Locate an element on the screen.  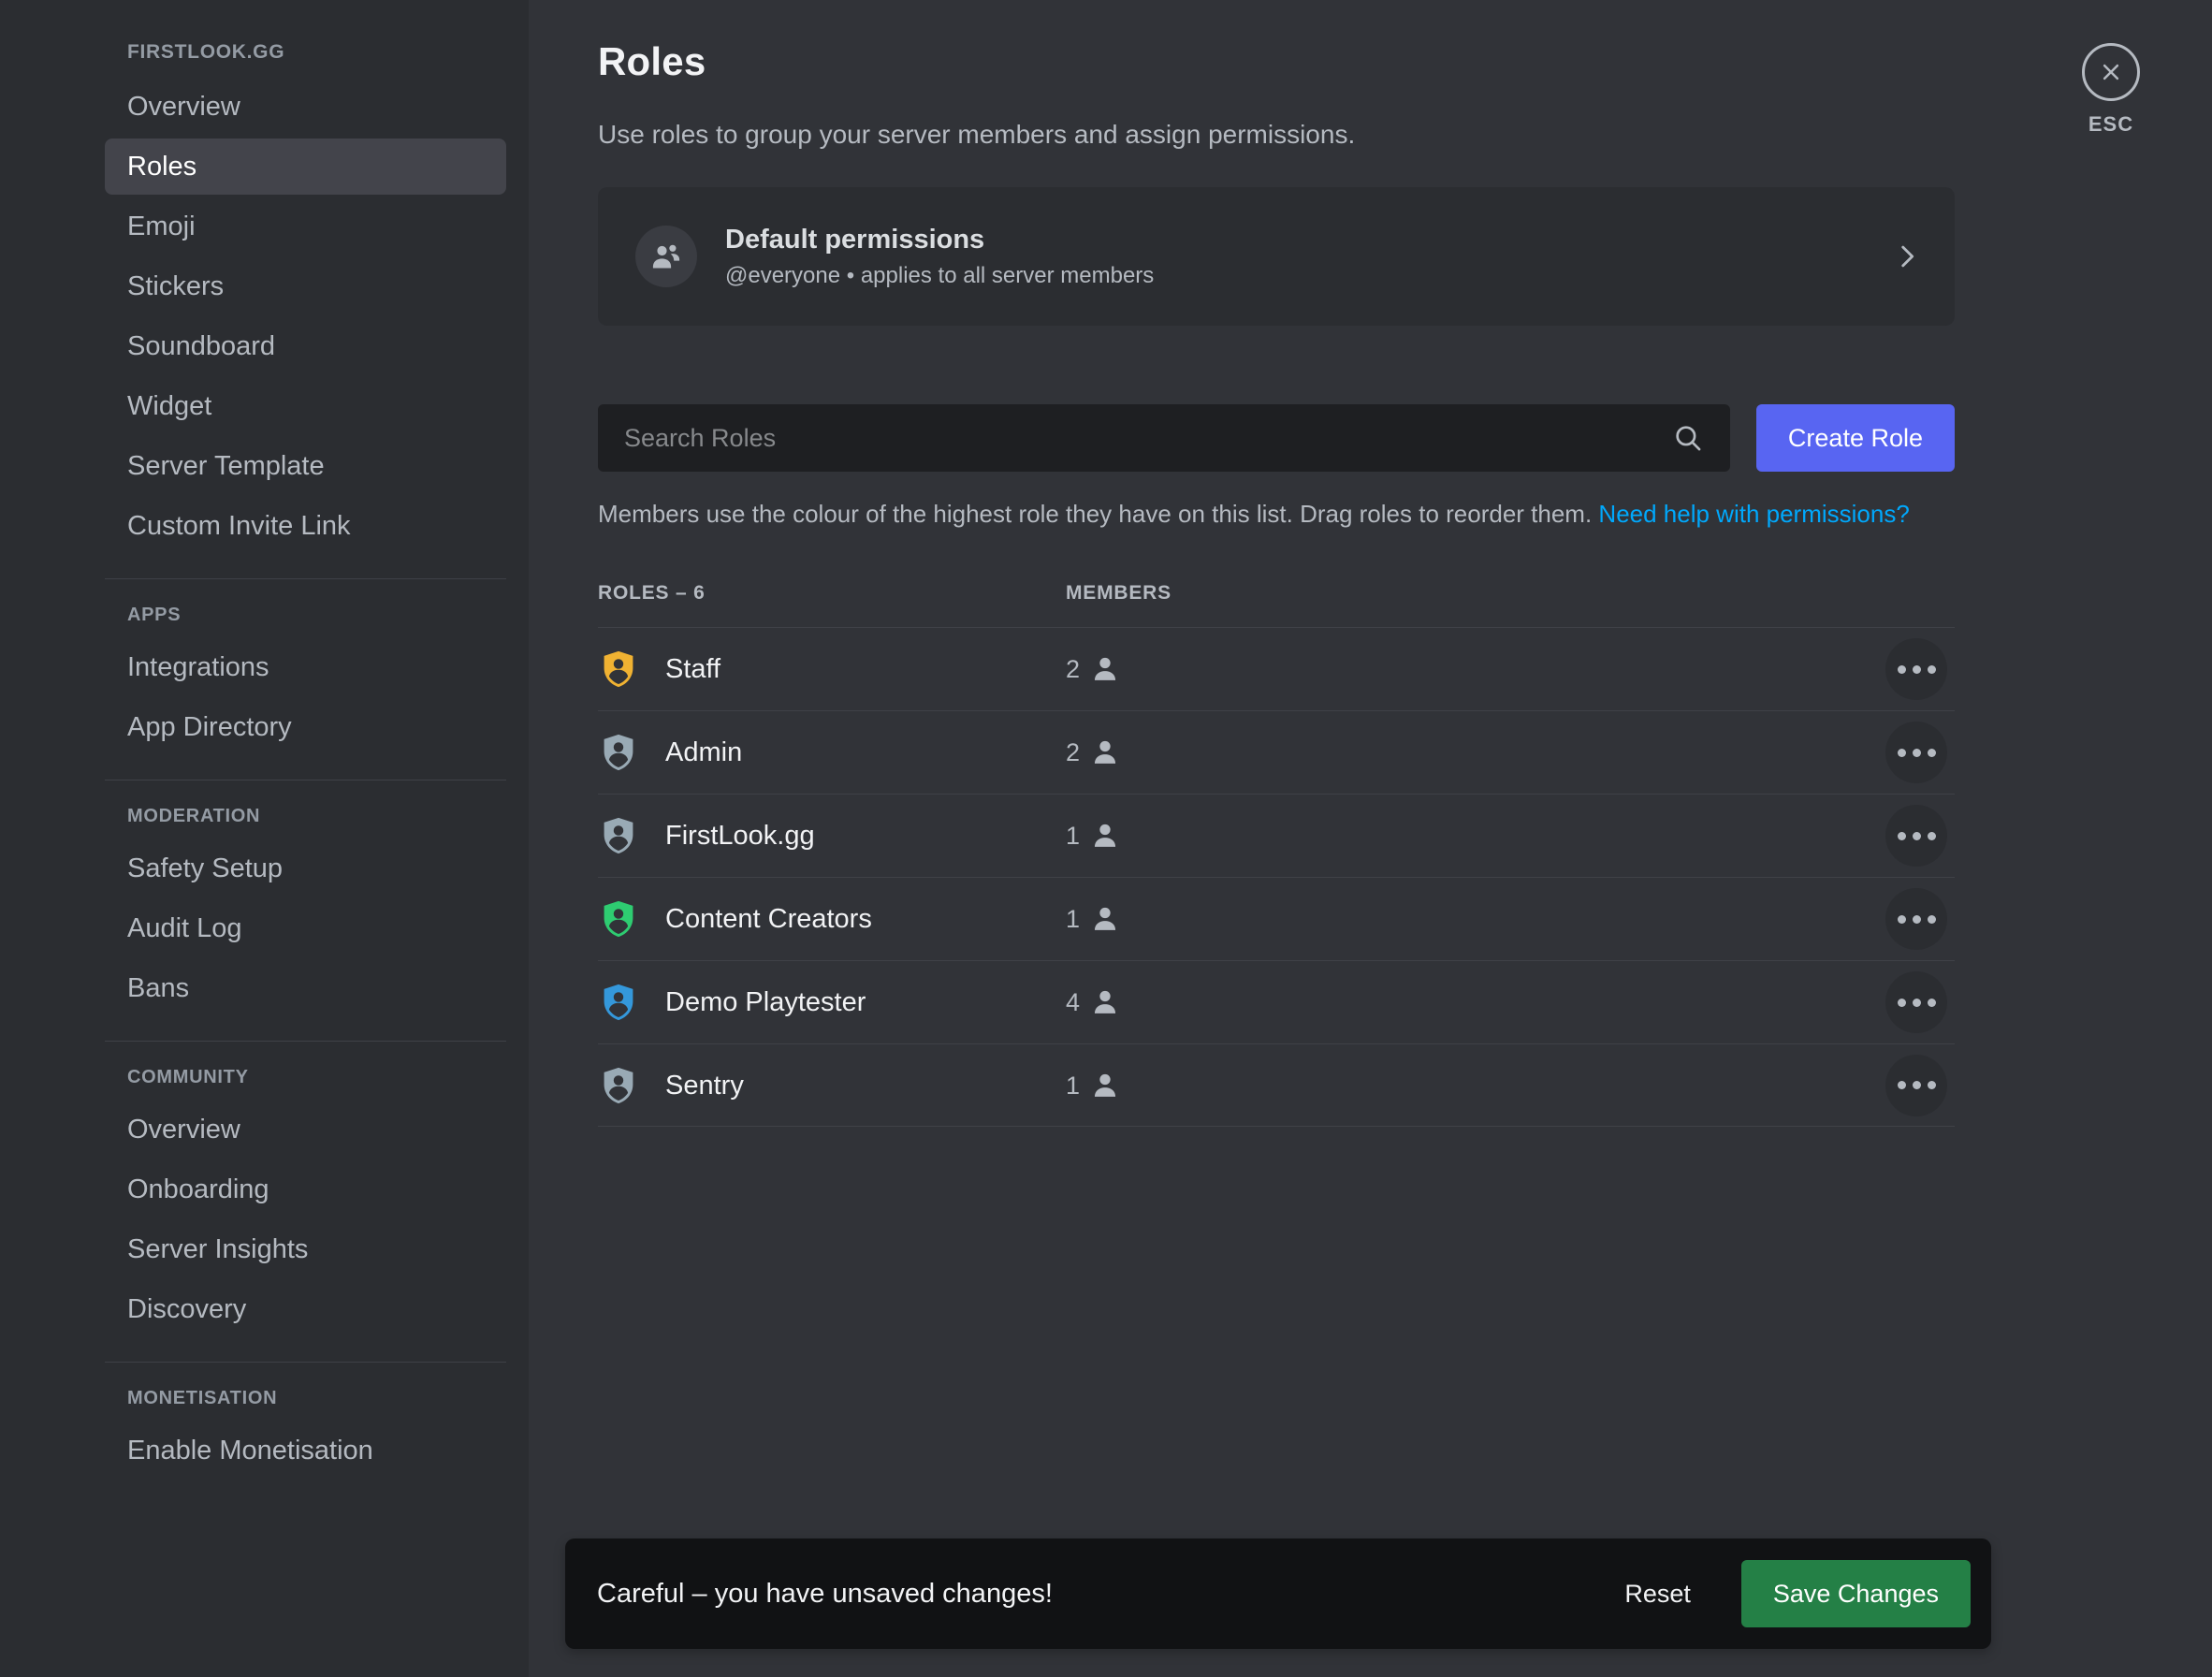
default-permissions-title: Default permissions is located at coordinates (855, 240).